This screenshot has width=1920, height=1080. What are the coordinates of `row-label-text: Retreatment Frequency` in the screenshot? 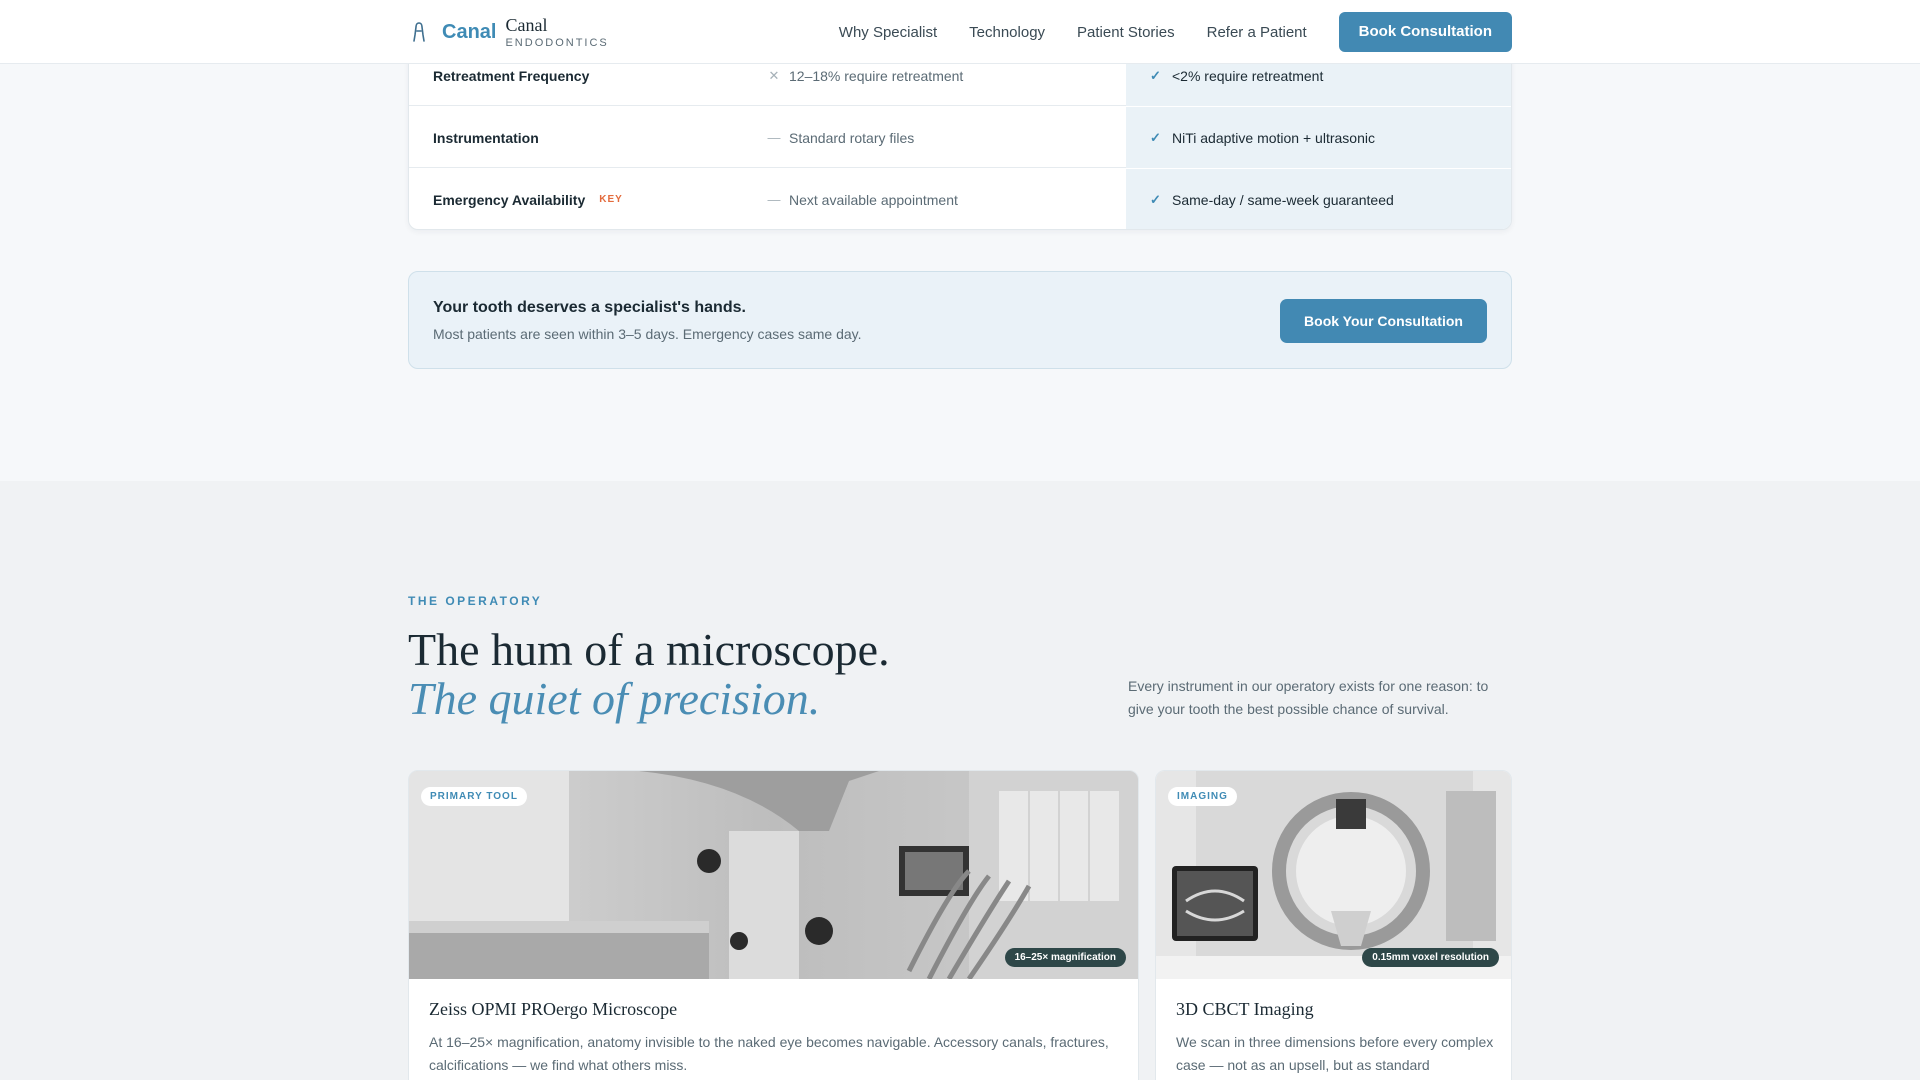 It's located at (511, 75).